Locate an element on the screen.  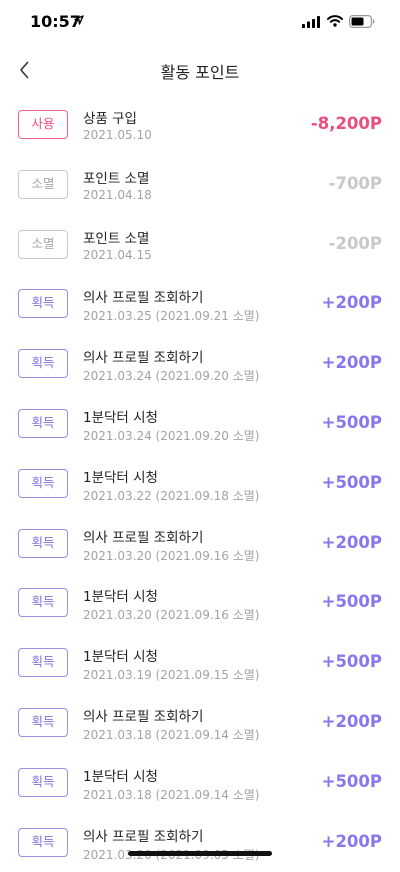
point-item-title: 상품 구입 is located at coordinates (110, 119).